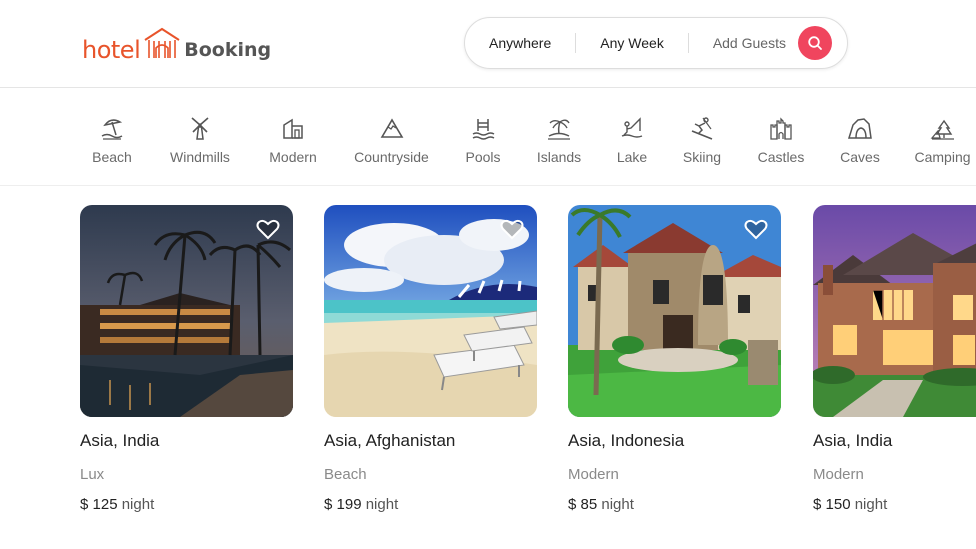 This screenshot has height=549, width=976. I want to click on category-pools: Pools, so click(483, 140).